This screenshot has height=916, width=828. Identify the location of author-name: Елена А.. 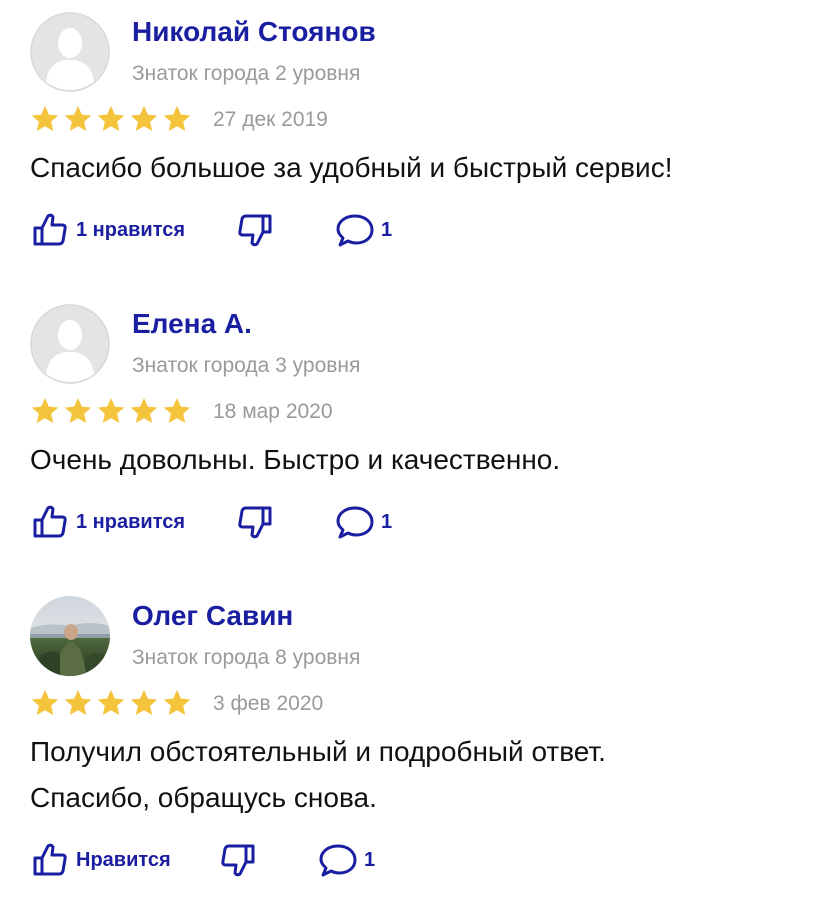
(192, 324).